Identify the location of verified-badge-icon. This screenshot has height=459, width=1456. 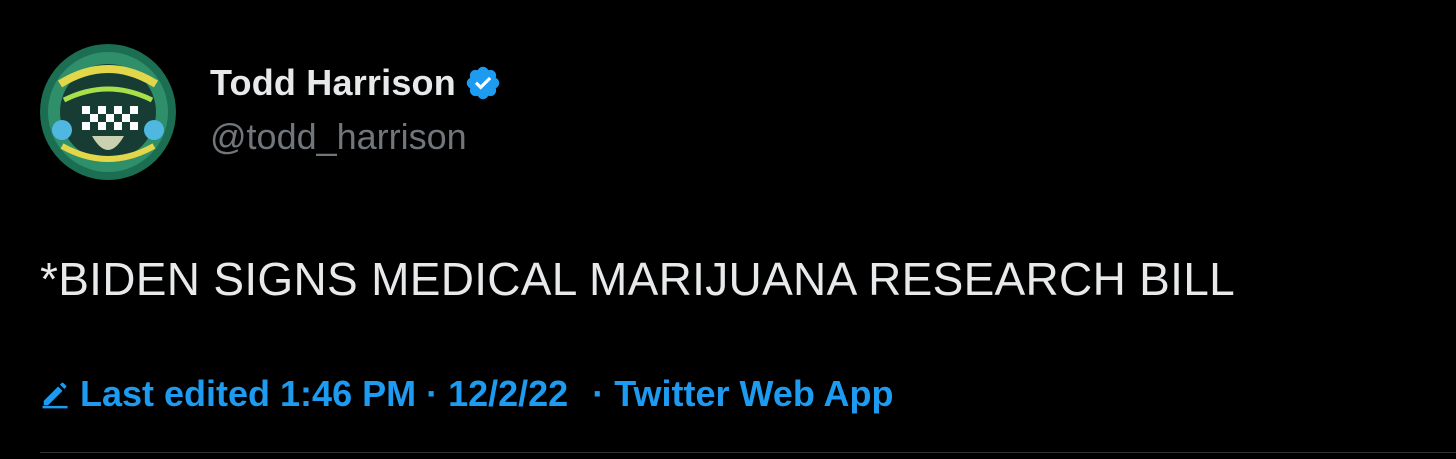
(483, 83).